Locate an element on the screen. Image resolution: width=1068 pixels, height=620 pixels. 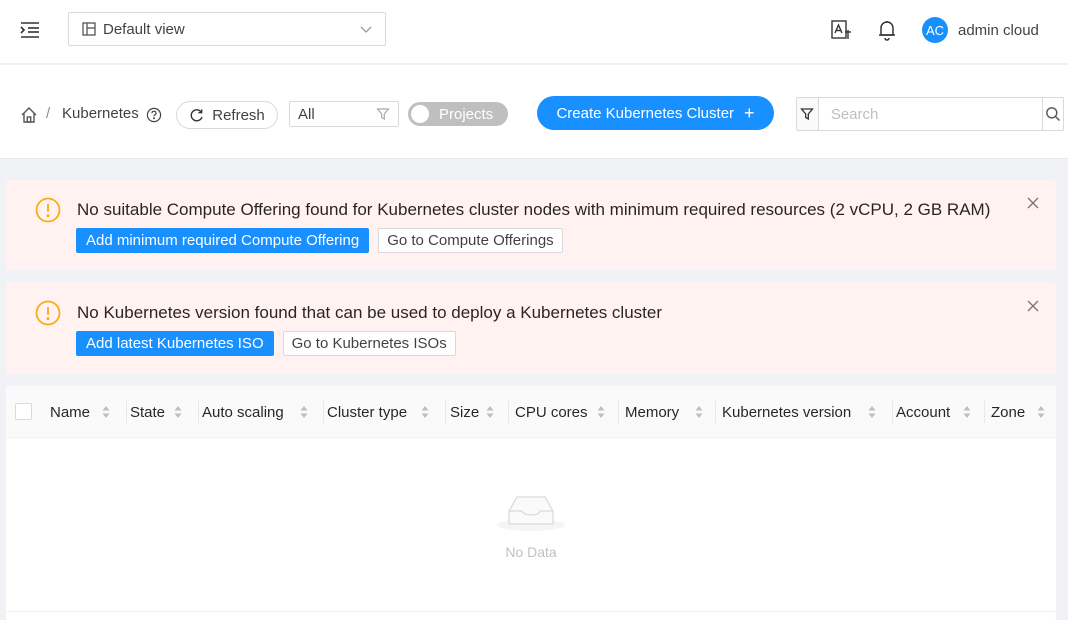
filter-select: All is located at coordinates (344, 114).